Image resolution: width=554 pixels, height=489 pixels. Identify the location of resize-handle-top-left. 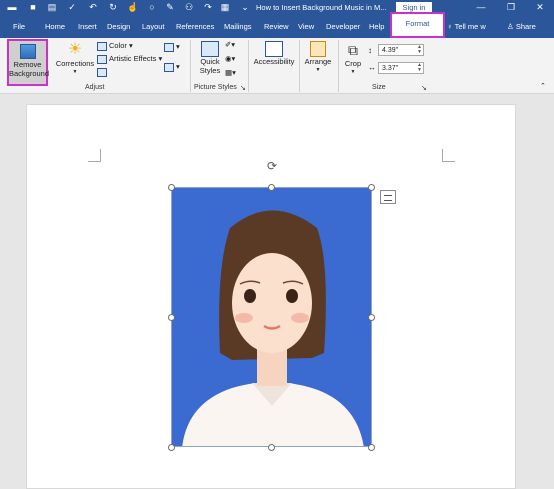
(171, 187).